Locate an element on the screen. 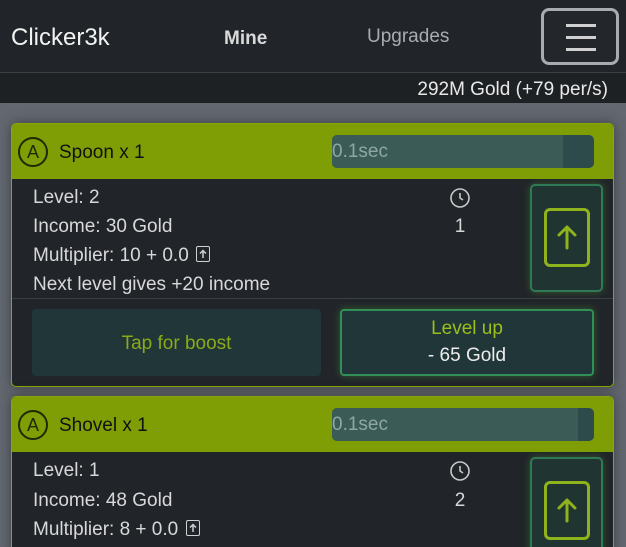 This screenshot has width=626, height=547. gold-status-bar: 292M Gold (+79 per/s) is located at coordinates (313, 88).